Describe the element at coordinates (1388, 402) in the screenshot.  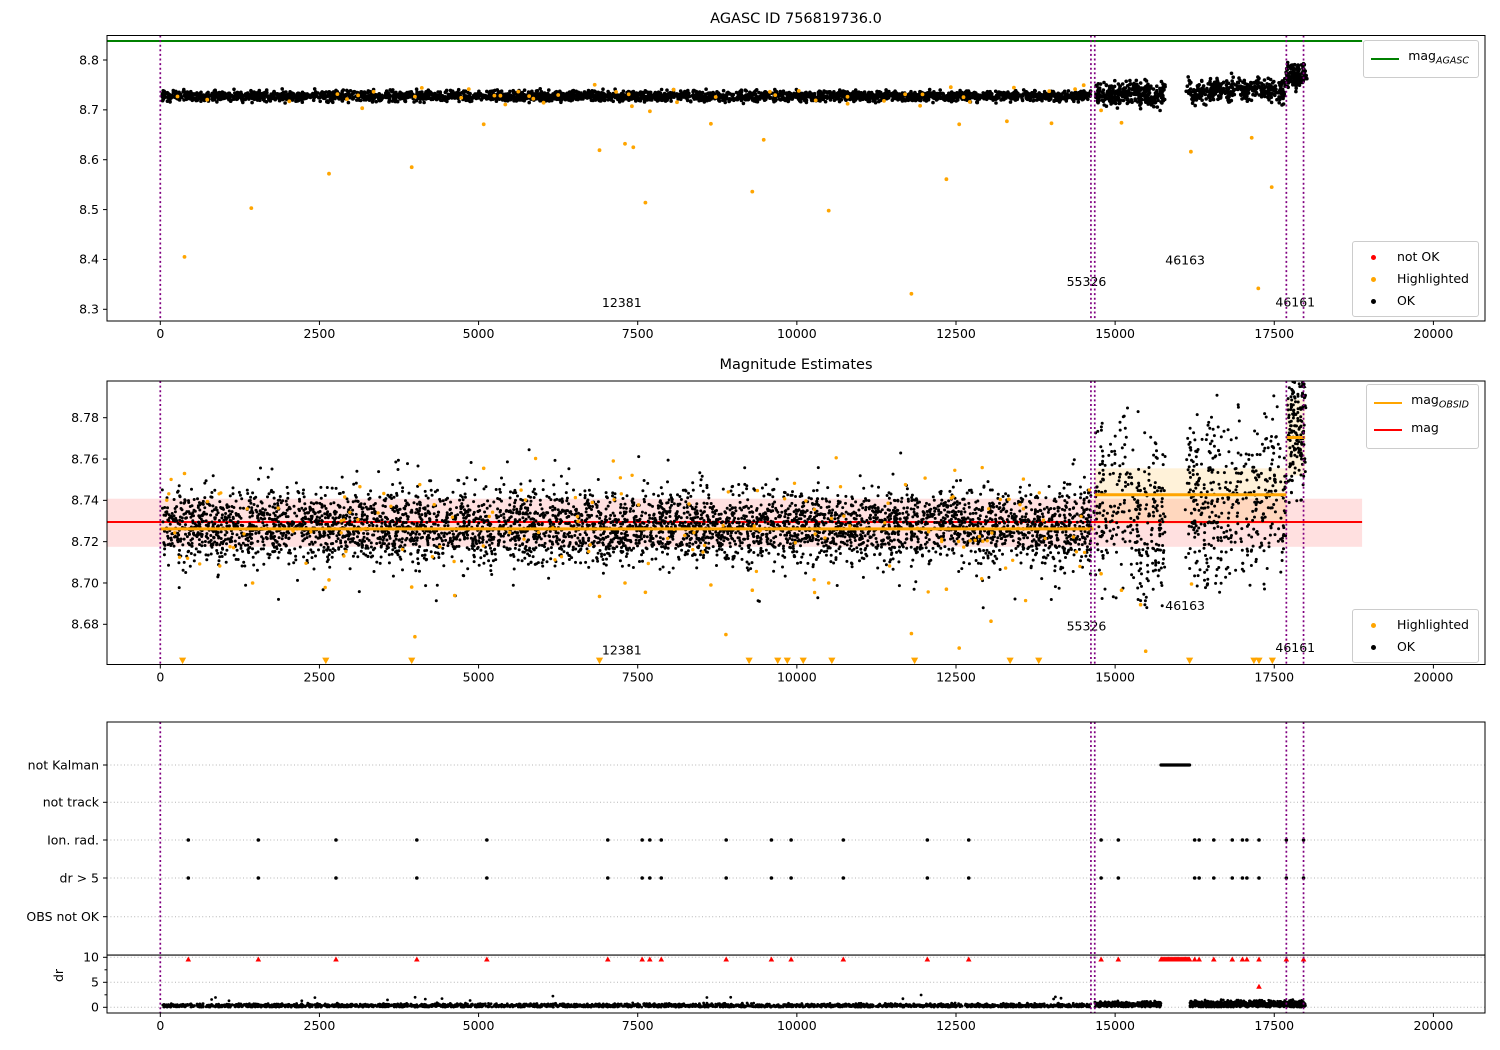
I see `mag-obsid-line-swatch` at that location.